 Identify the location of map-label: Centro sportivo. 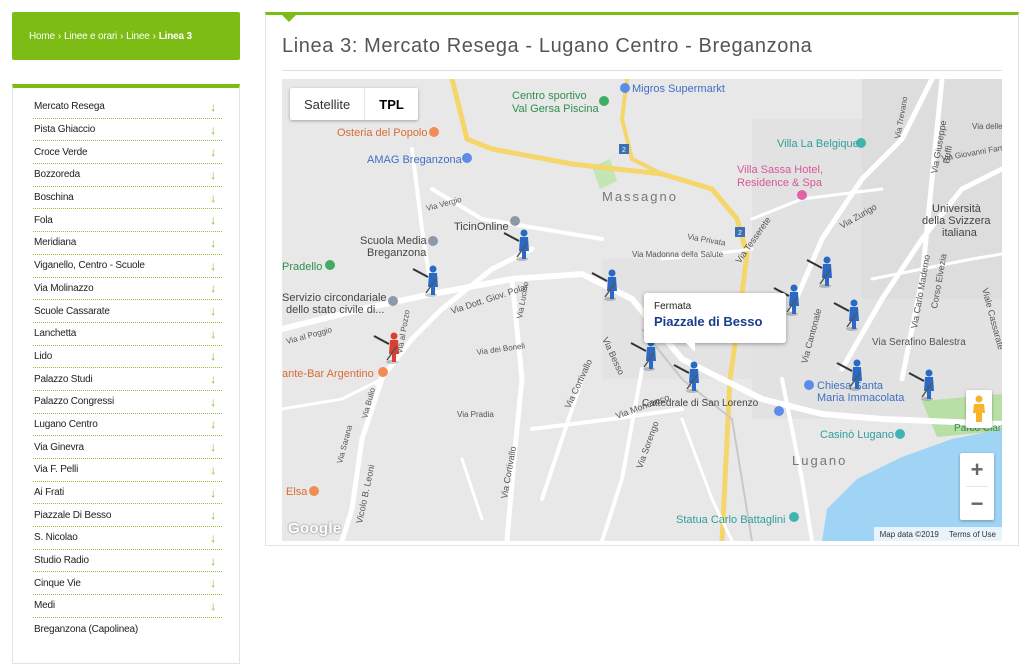
(549, 96).